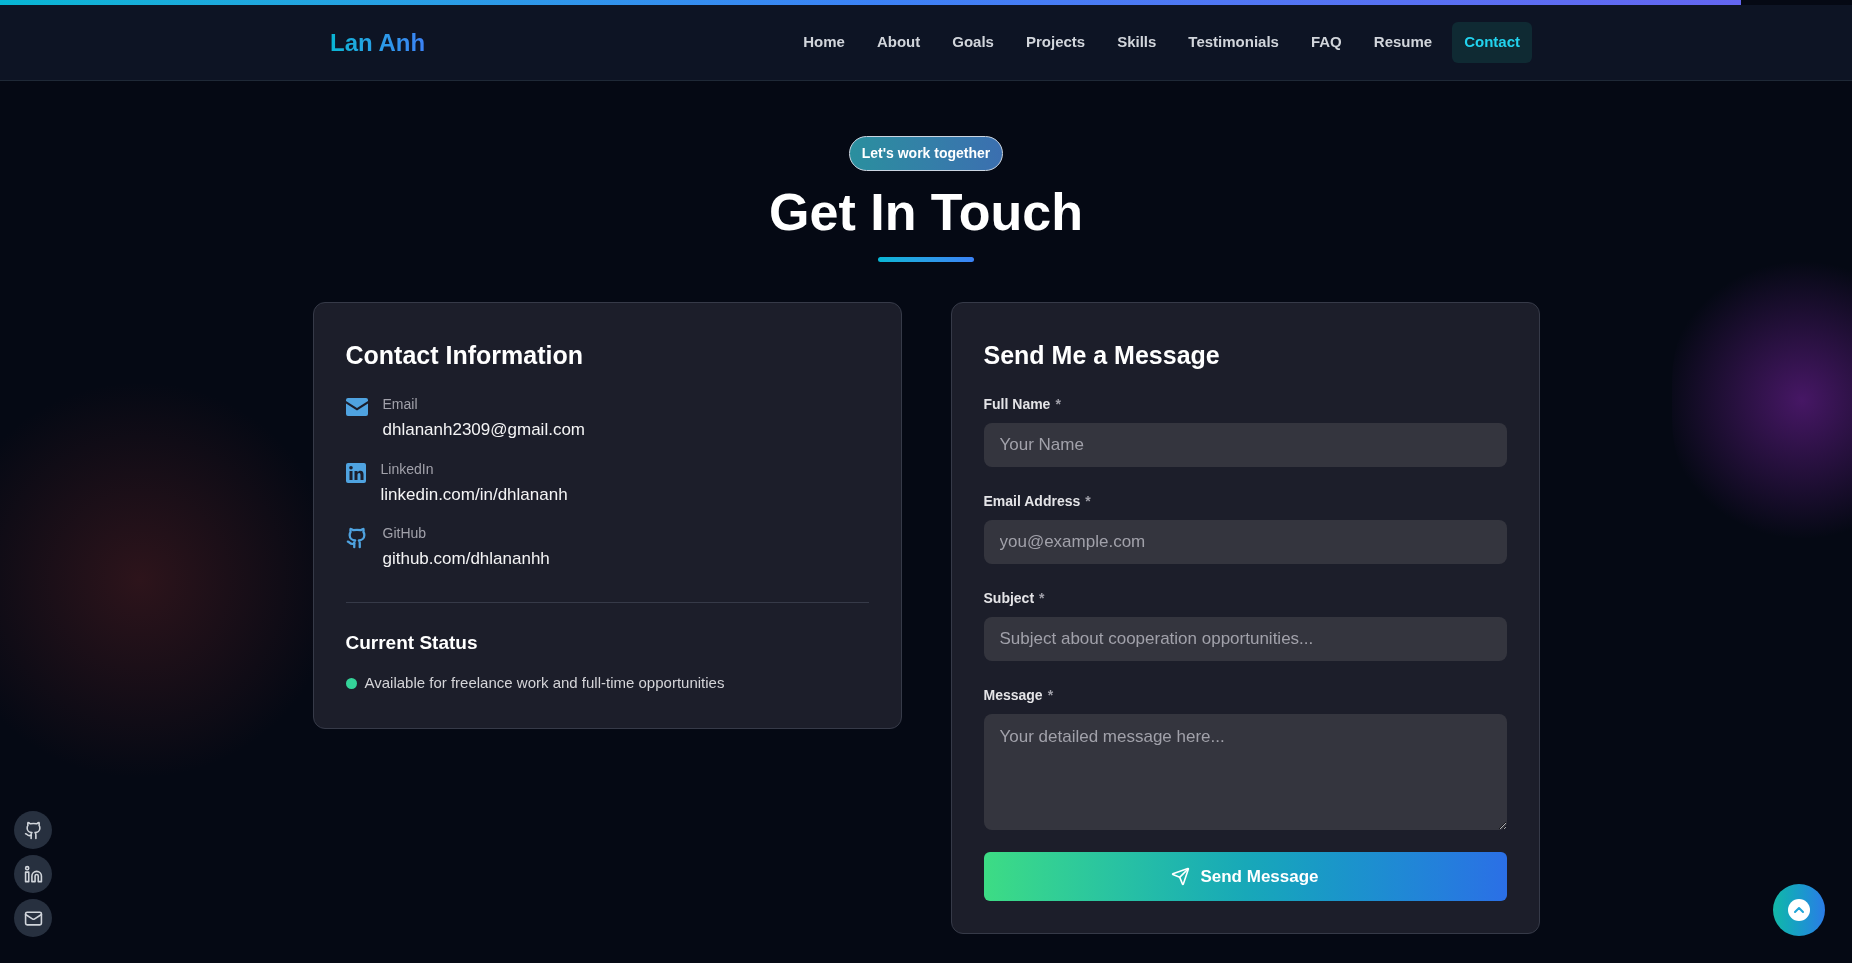  Describe the element at coordinates (1326, 42) in the screenshot. I see `nav-link: FAQ` at that location.